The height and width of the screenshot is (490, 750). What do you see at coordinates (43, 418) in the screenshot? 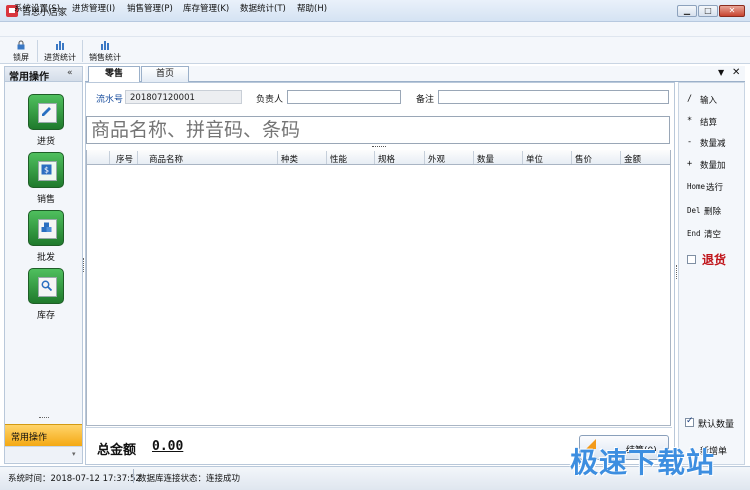
I see `panel-divider` at bounding box center [43, 418].